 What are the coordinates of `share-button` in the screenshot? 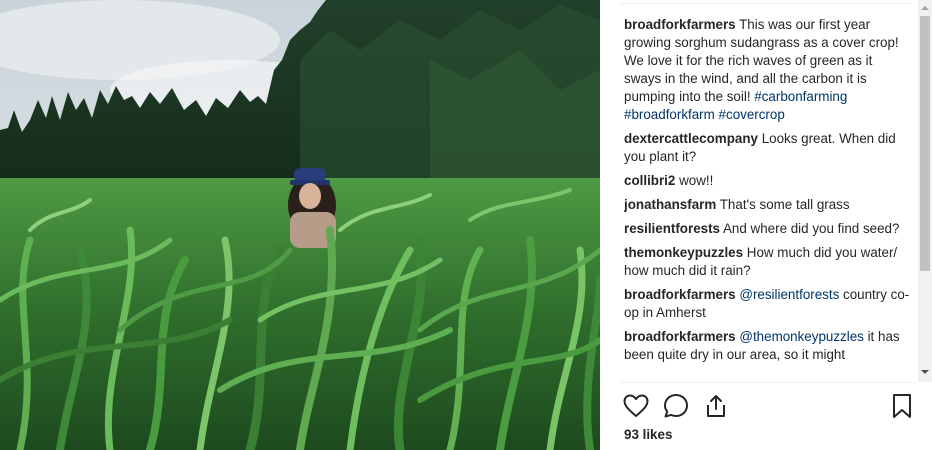 It's located at (716, 406).